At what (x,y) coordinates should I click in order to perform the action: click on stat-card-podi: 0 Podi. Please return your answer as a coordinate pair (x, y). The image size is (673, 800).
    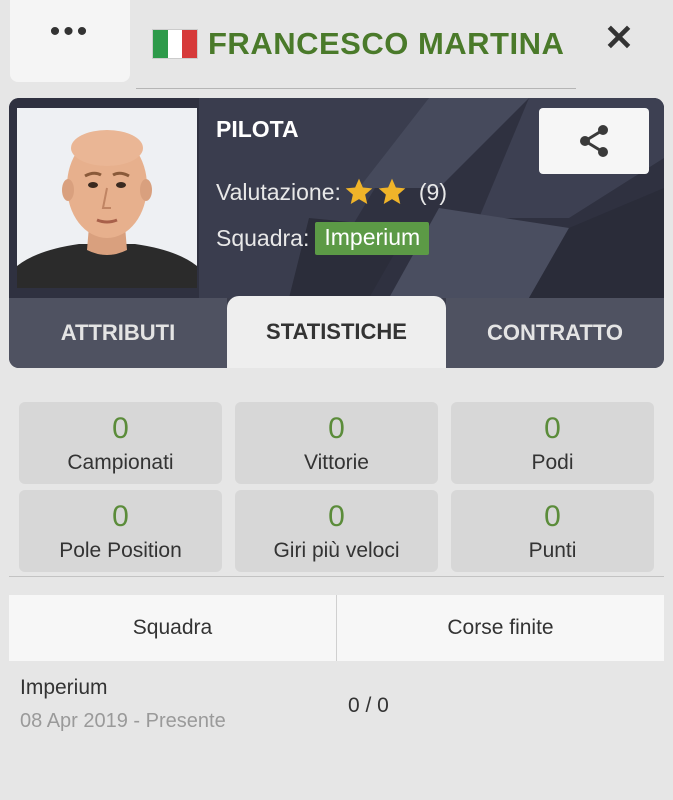
    Looking at the image, I should click on (552, 443).